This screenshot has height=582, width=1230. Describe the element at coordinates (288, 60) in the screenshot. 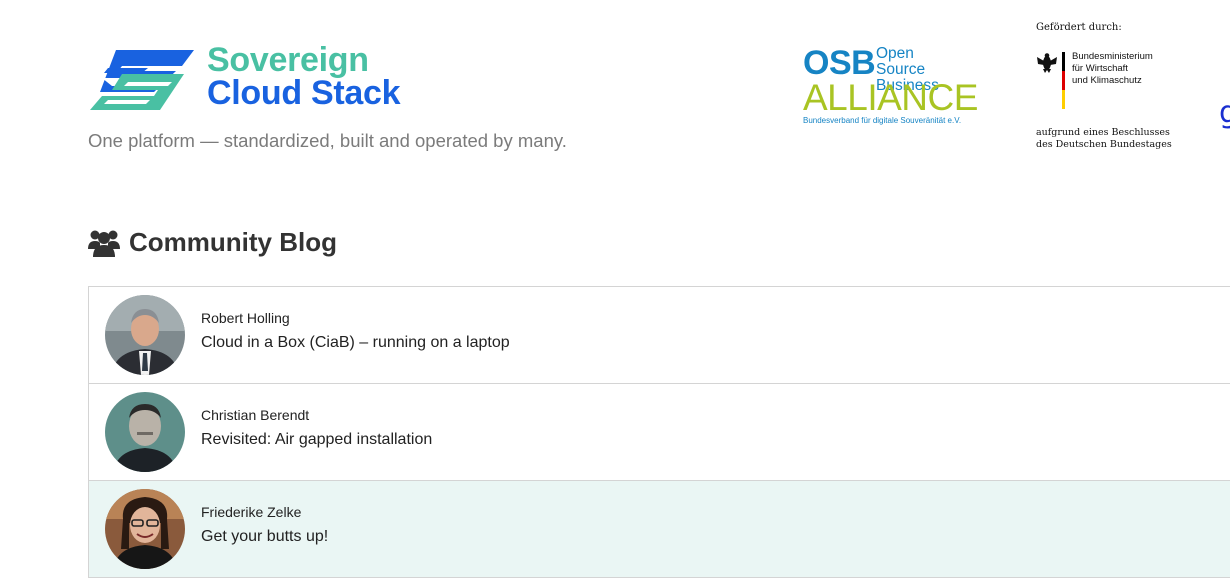

I see `brand-name-line1: Sovereign` at that location.